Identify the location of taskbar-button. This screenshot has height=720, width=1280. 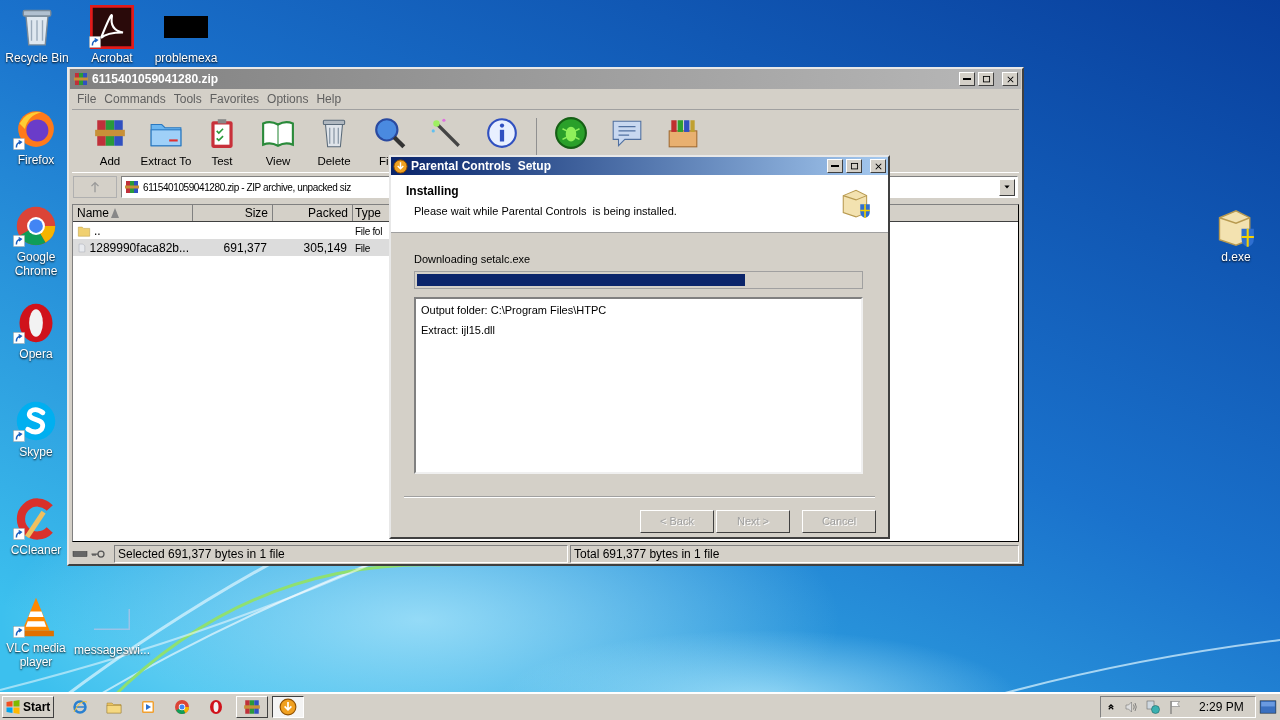
(288, 707).